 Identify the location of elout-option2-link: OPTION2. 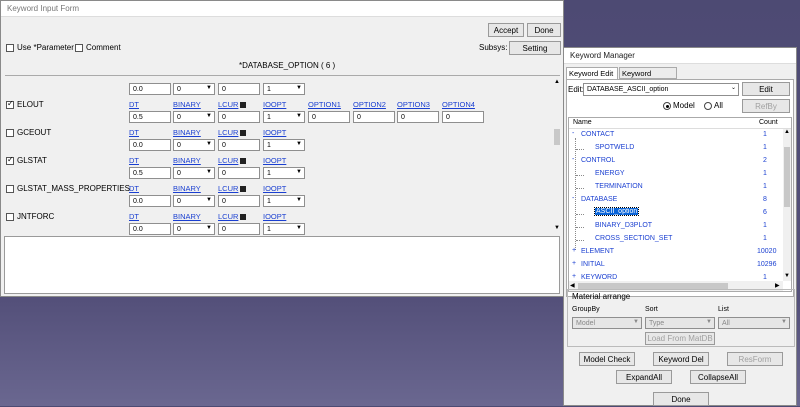
(369, 104).